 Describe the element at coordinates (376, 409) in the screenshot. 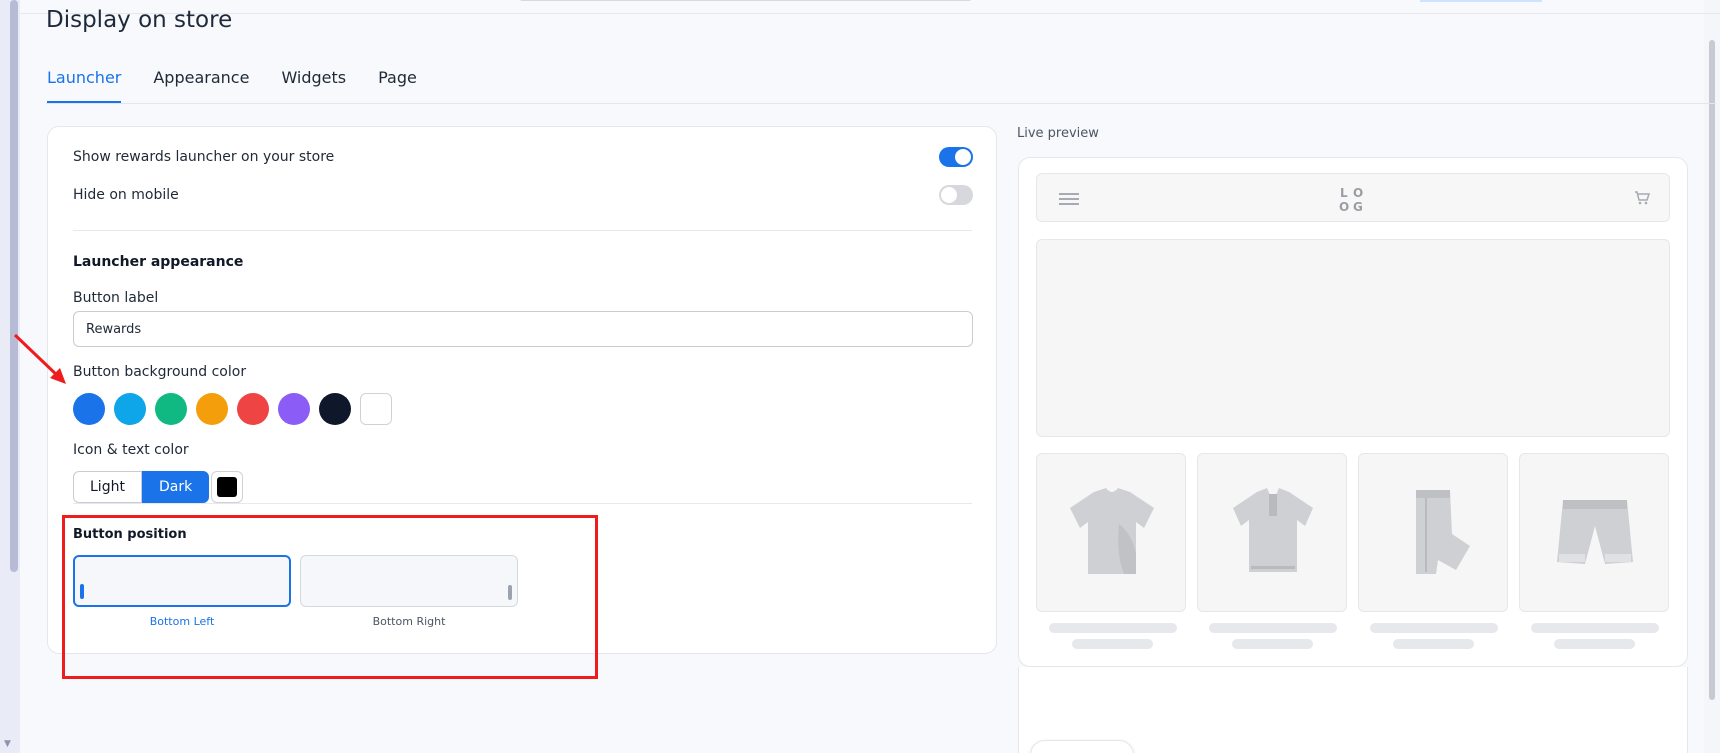

I see `color-swatch-custom` at that location.